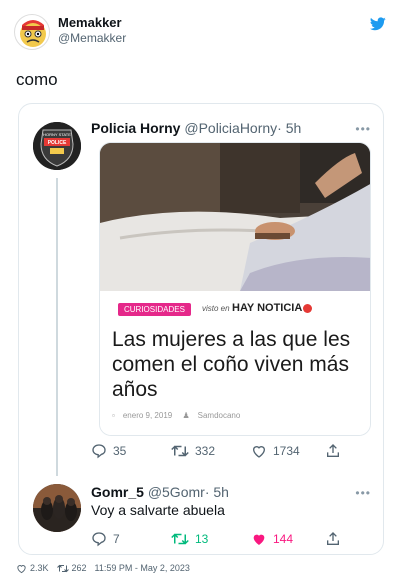  I want to click on reply-action: 35, so click(108, 451).